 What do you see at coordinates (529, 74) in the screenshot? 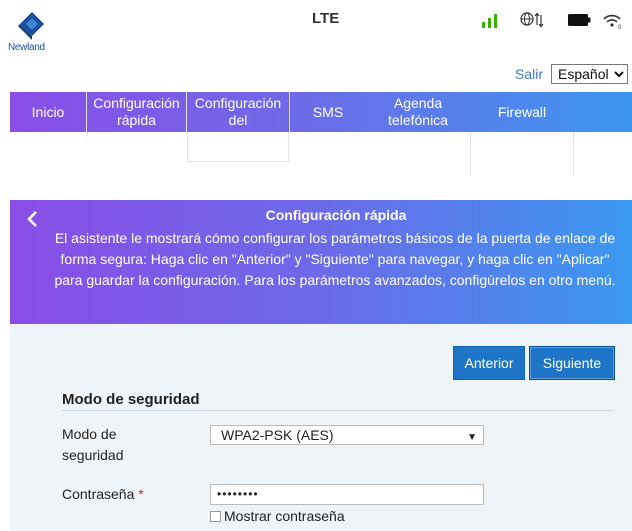
I see `logout-link: Salir` at bounding box center [529, 74].